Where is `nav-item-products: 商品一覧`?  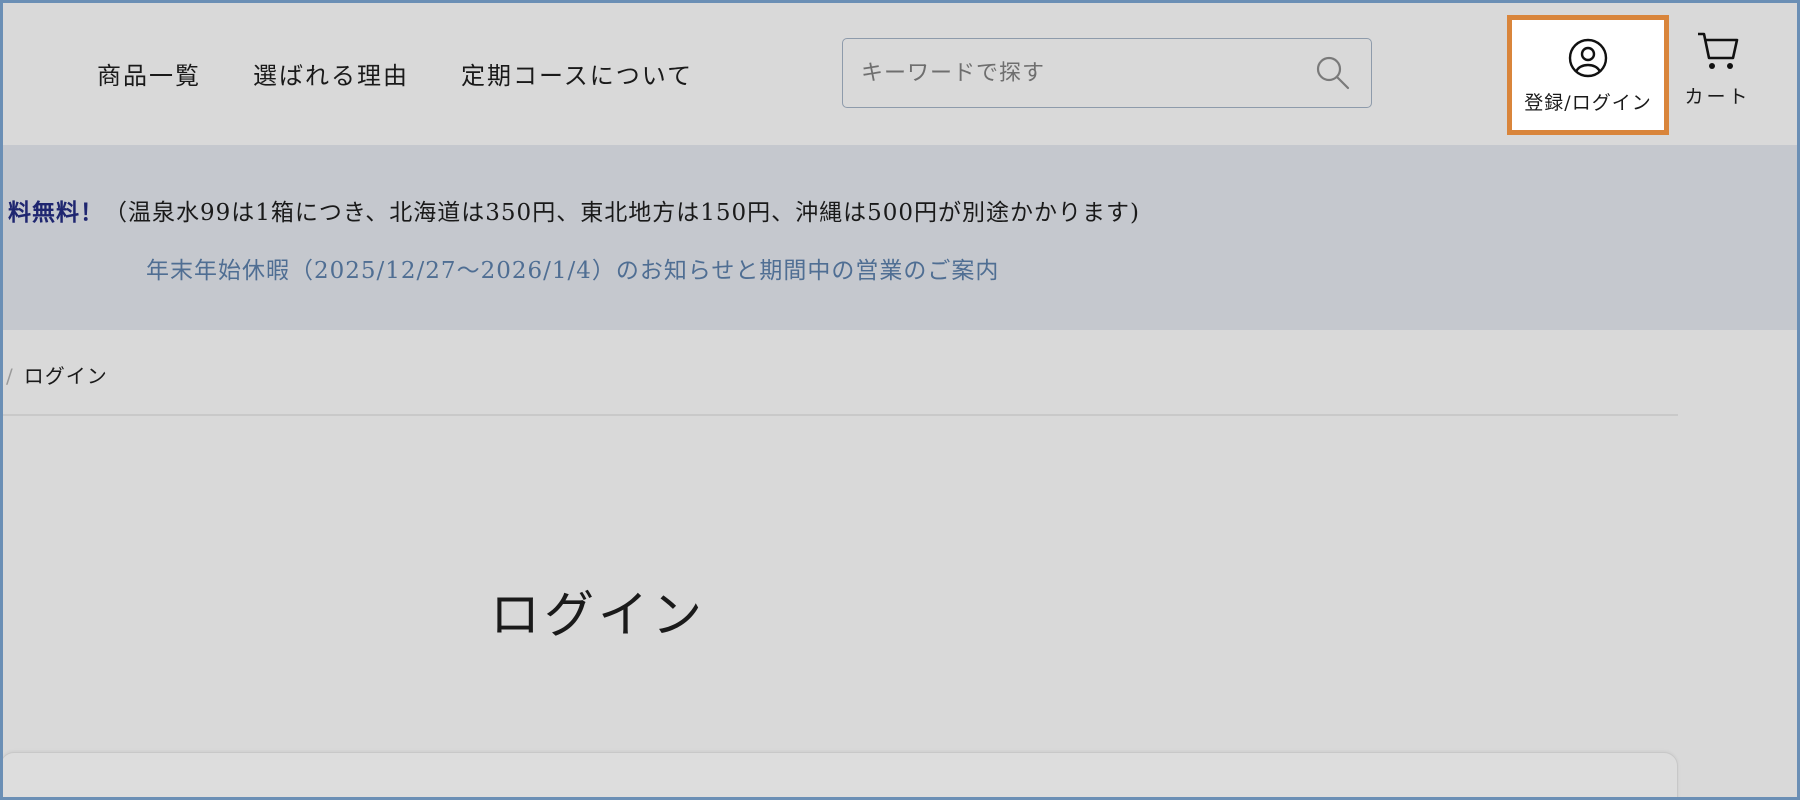
nav-item-products: 商品一覧 is located at coordinates (149, 73).